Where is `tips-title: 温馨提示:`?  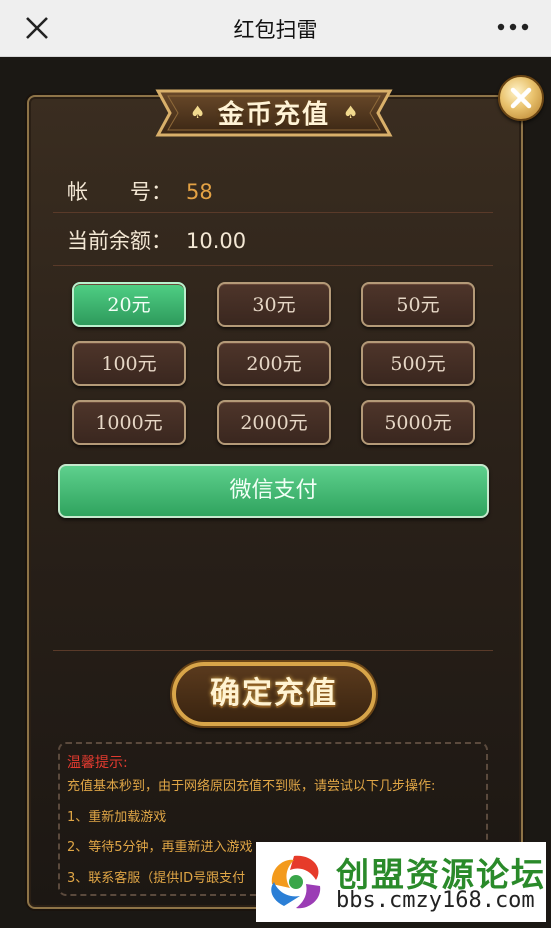
tips-title: 温馨提示: is located at coordinates (97, 763).